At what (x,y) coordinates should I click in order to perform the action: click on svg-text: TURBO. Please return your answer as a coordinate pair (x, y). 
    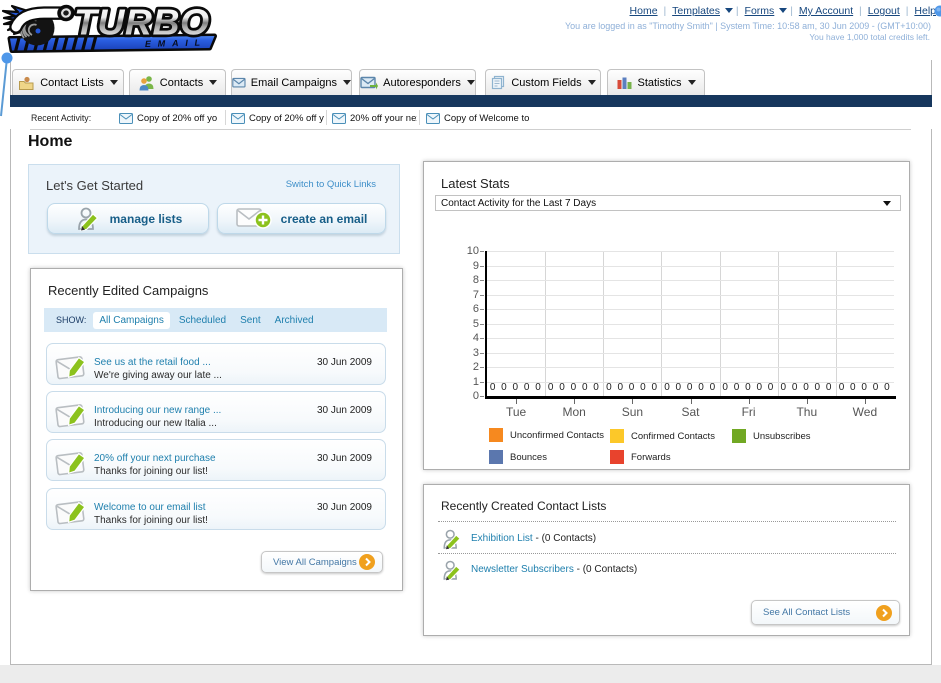
    Looking at the image, I should click on (142, 22).